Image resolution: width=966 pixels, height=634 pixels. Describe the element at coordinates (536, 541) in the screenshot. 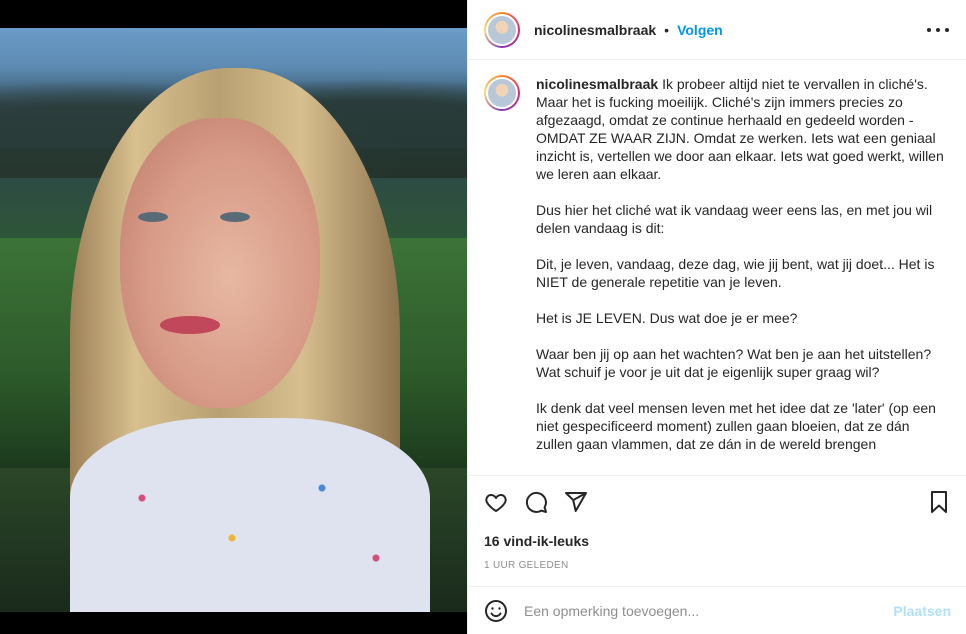

I see `likes-count: 16 vind-ik-leuks` at that location.